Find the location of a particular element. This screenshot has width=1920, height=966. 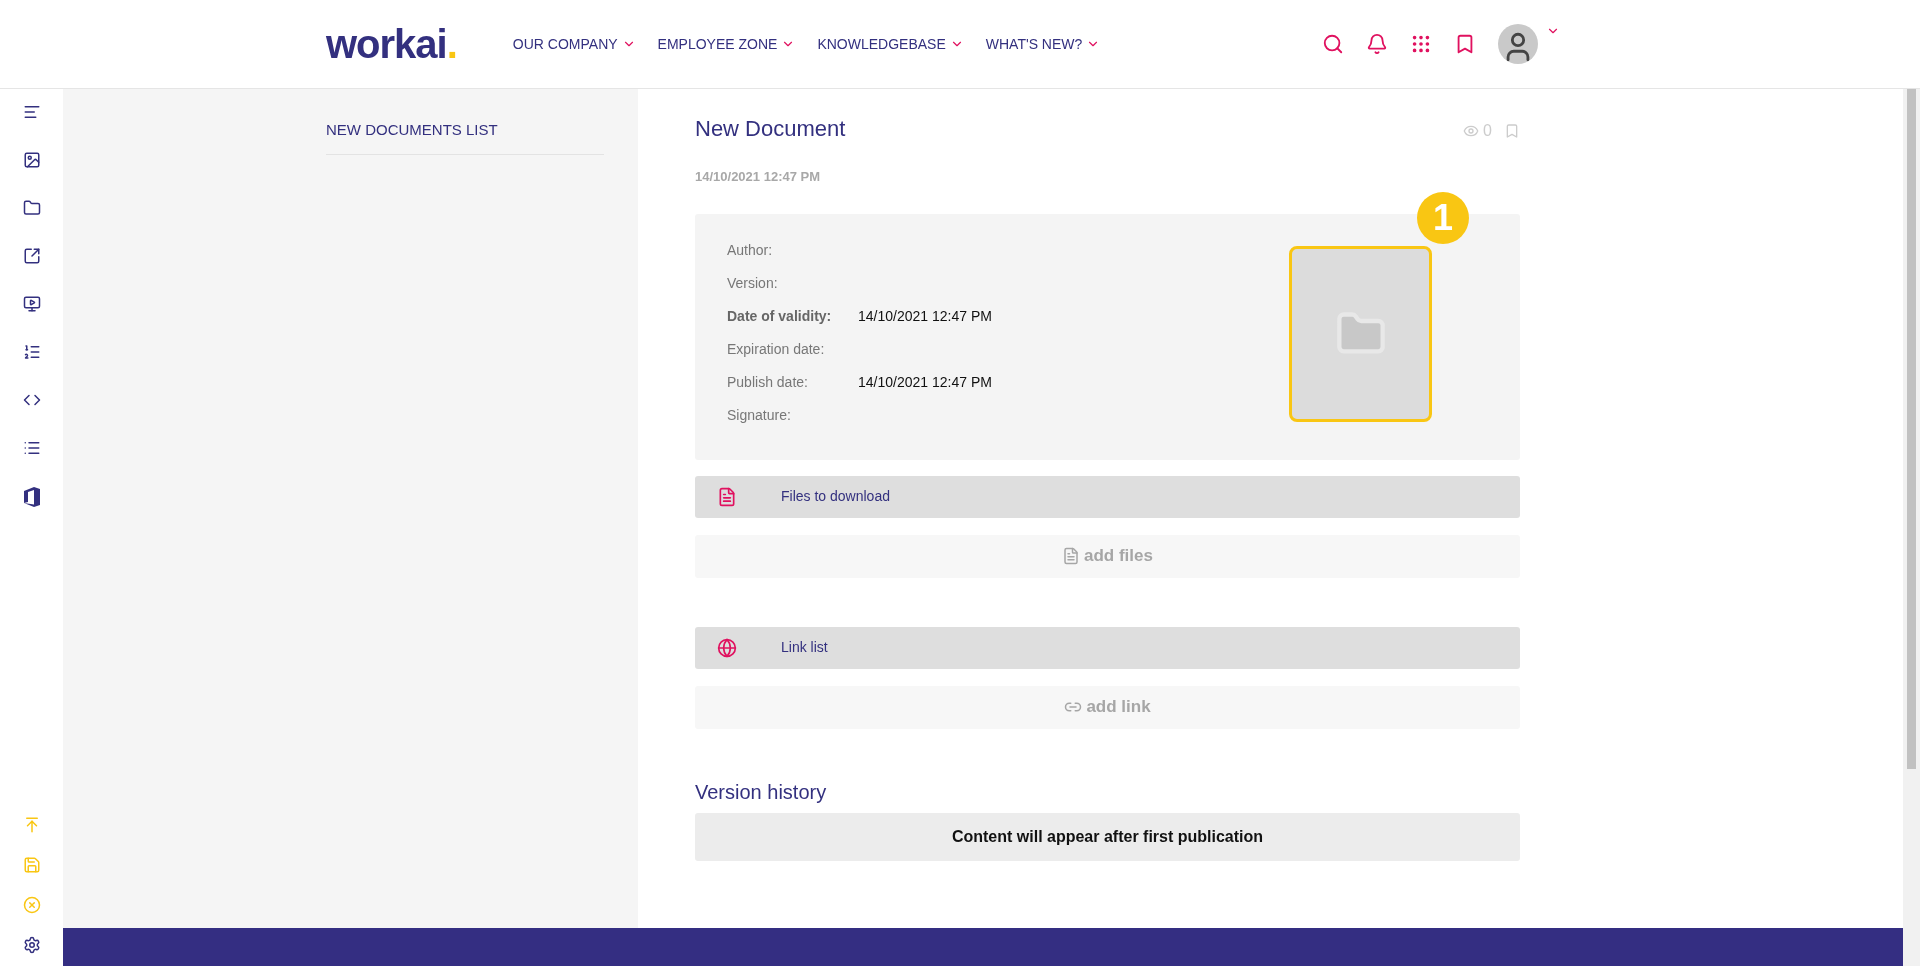

section-title: Version history is located at coordinates (761, 792).